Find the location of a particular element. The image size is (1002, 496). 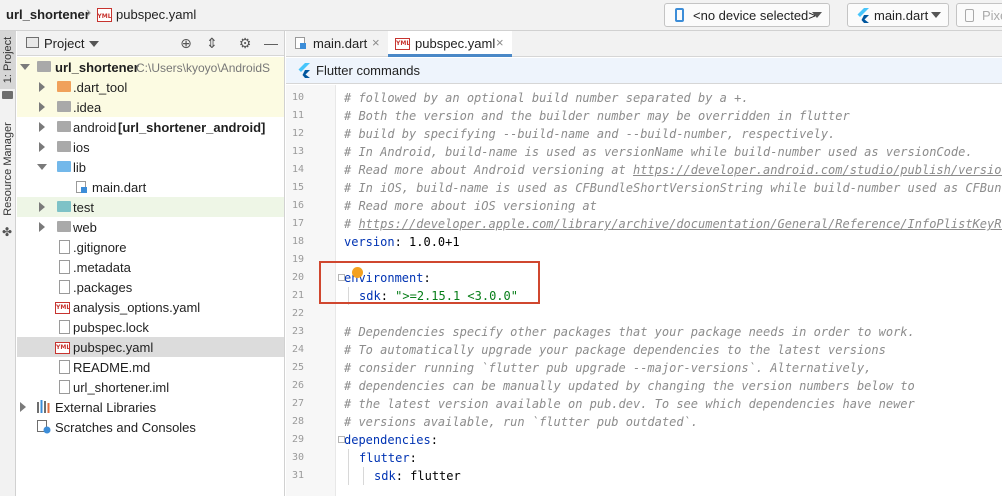

tree-item-label: pubspec.lock is located at coordinates (111, 327).